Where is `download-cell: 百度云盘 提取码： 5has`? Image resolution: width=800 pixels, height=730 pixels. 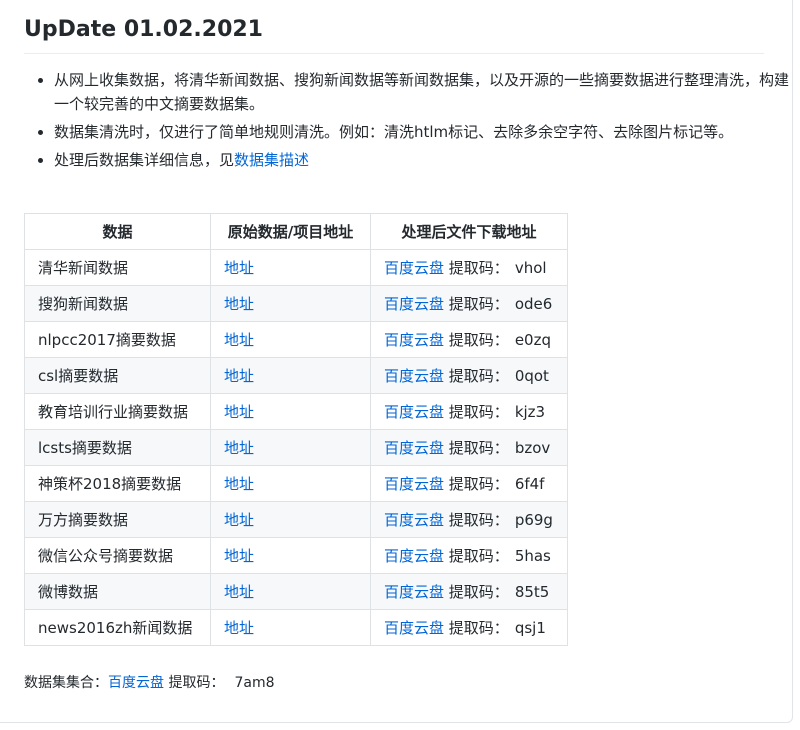
download-cell: 百度云盘 提取码： 5has is located at coordinates (469, 555).